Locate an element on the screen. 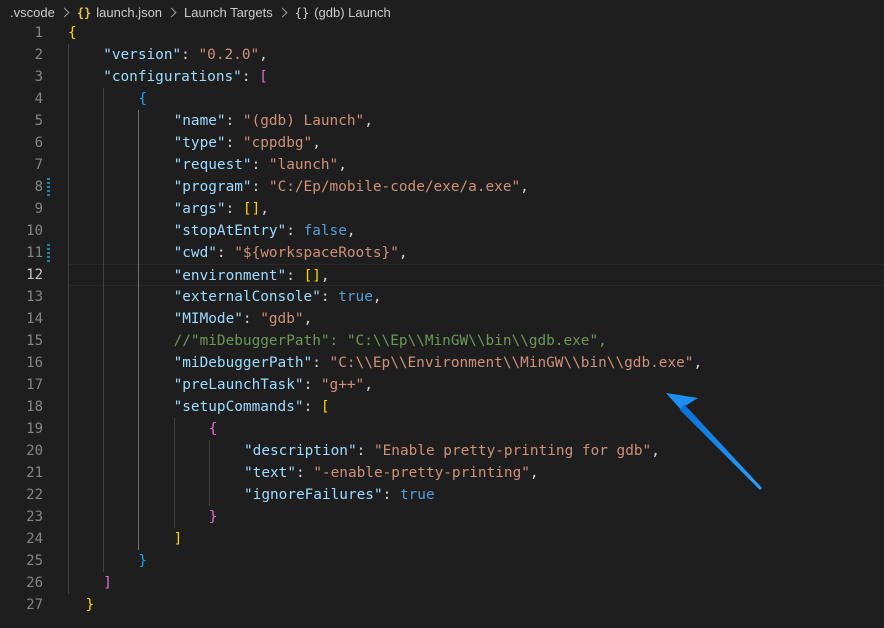 The image size is (884, 628). breadcrumb-item: Launch Targets is located at coordinates (228, 12).